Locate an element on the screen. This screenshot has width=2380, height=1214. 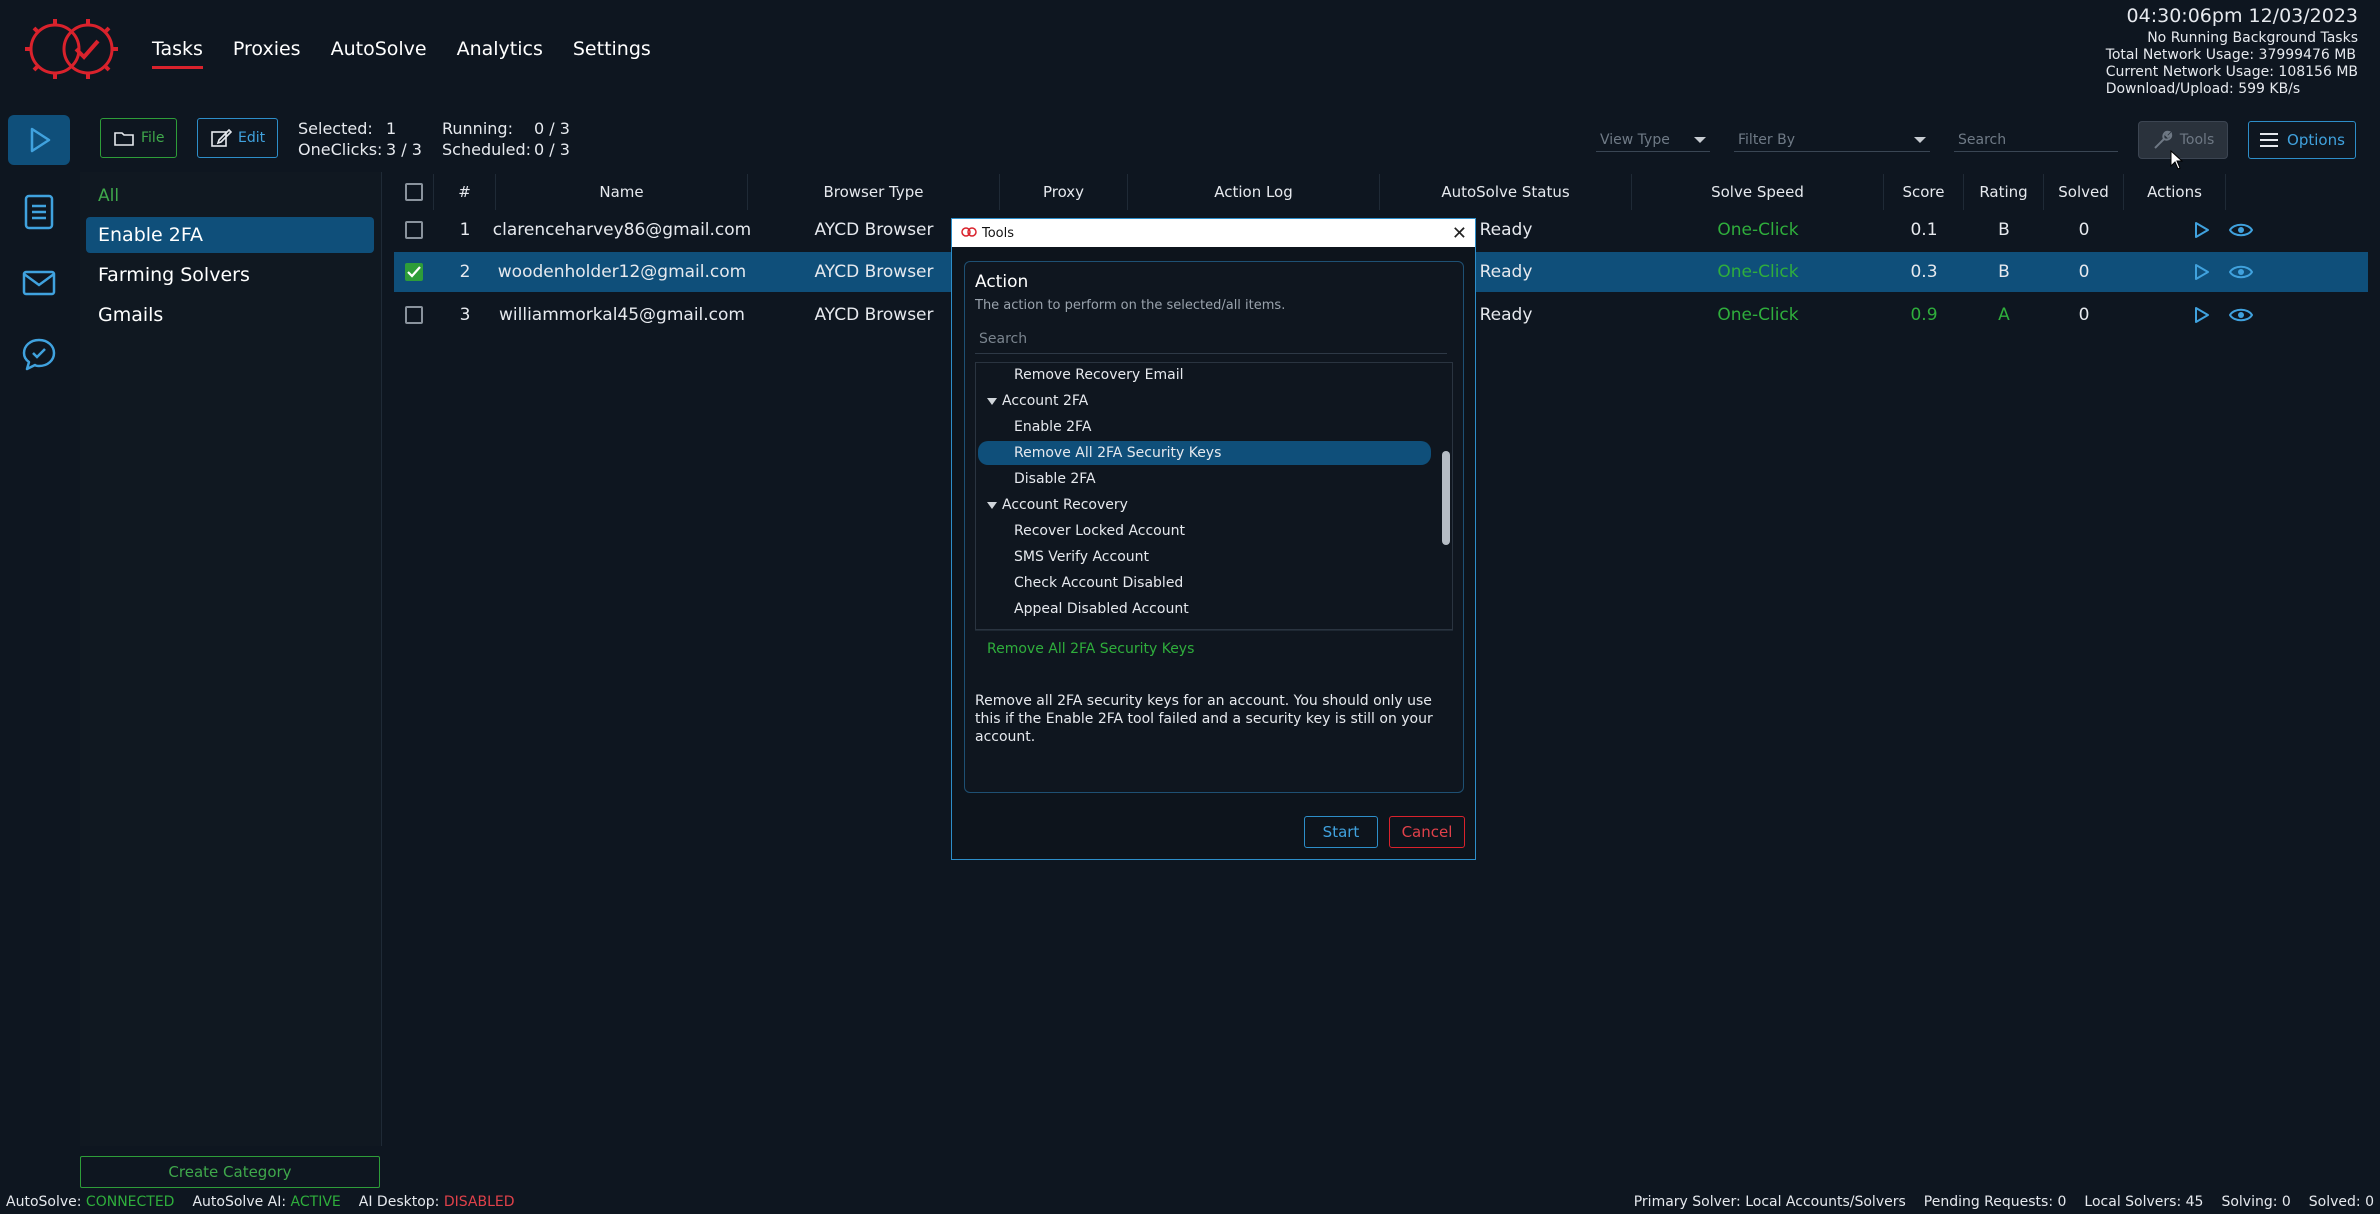
category-gmails: Gmails is located at coordinates (230, 315).